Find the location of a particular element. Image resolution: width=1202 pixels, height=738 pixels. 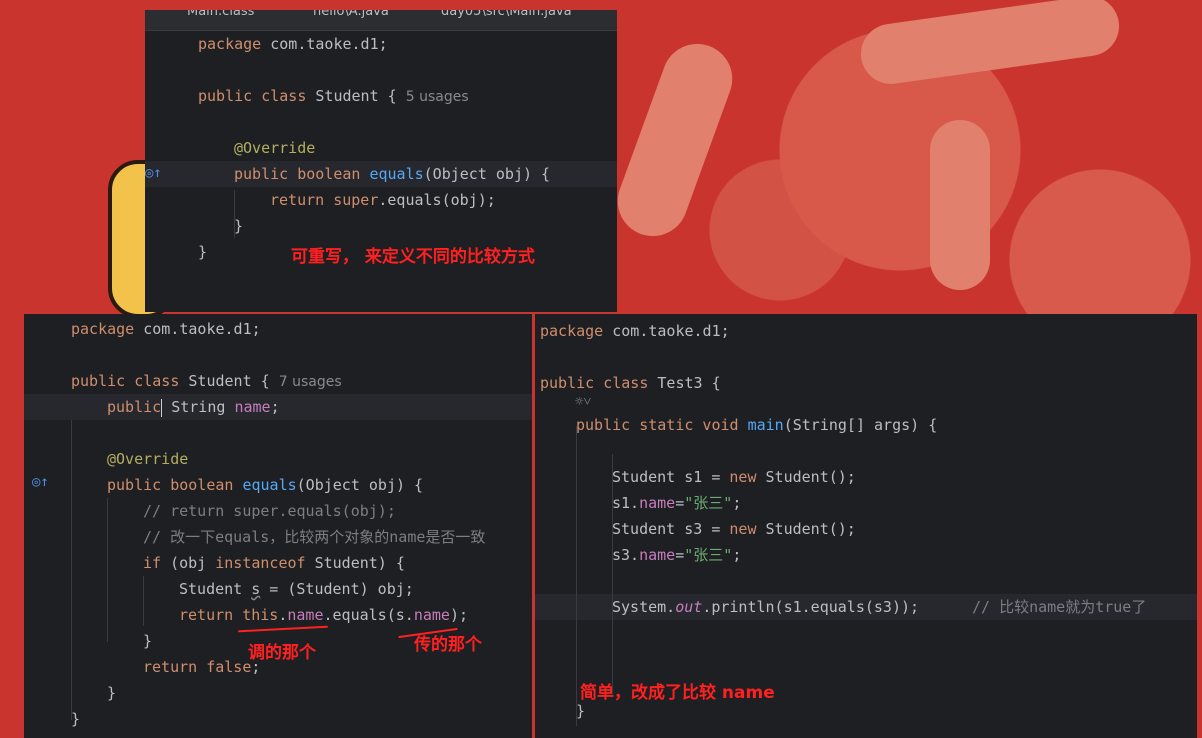

code-line: public static void main(String[] args) { is located at coordinates (757, 425).